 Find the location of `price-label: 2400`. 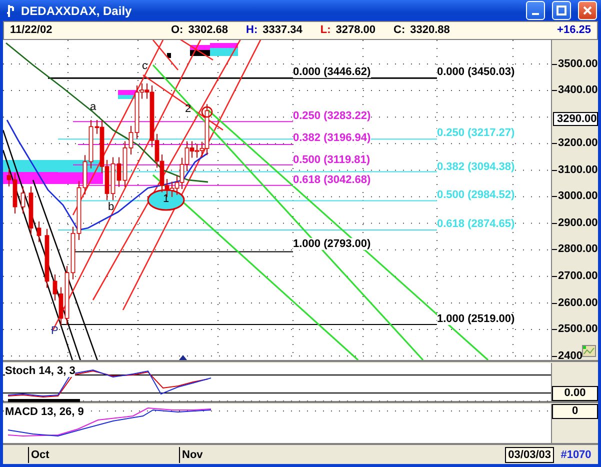

price-label: 2400 is located at coordinates (567, 356).